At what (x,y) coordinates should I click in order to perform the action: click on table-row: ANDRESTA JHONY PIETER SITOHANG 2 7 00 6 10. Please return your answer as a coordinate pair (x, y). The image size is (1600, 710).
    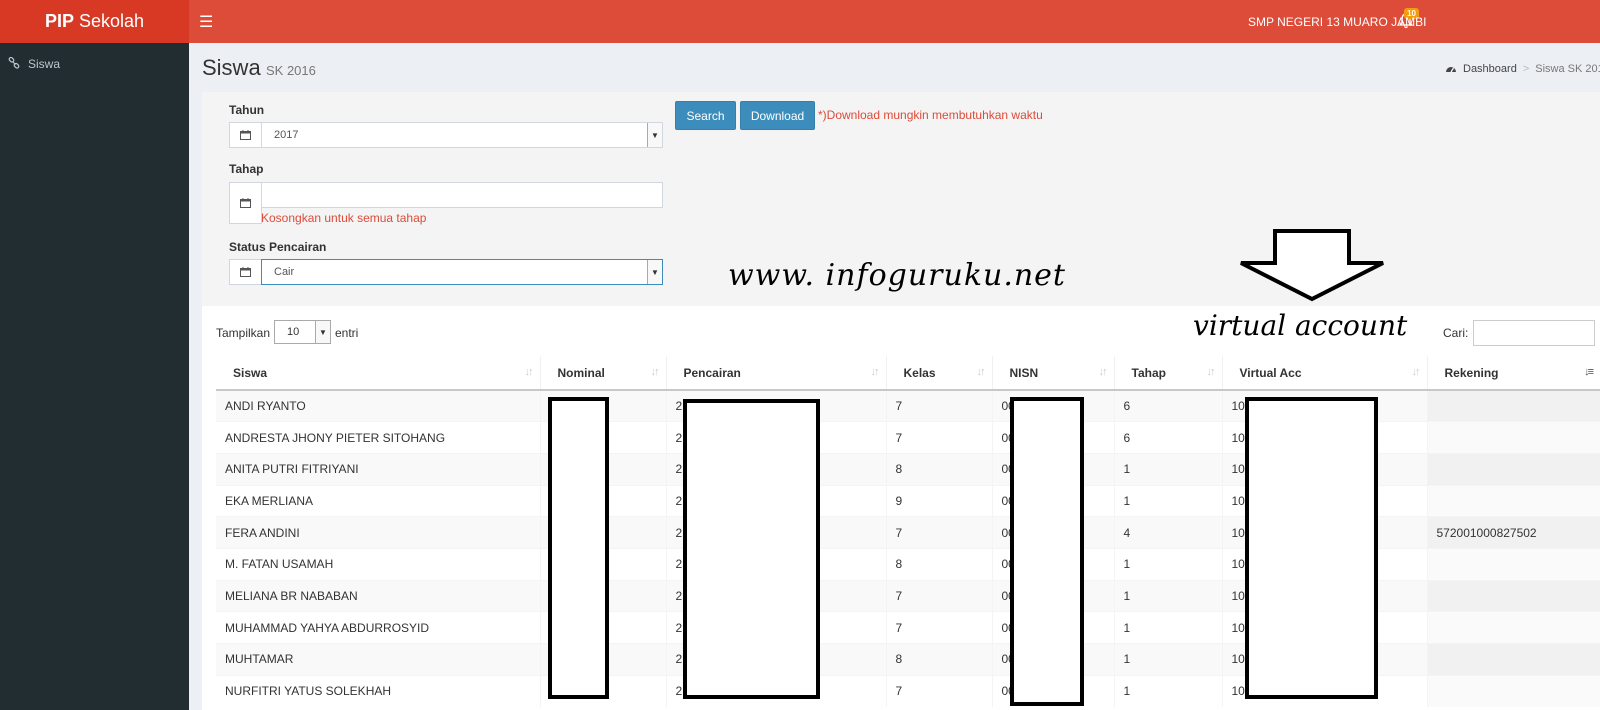
    Looking at the image, I should click on (908, 437).